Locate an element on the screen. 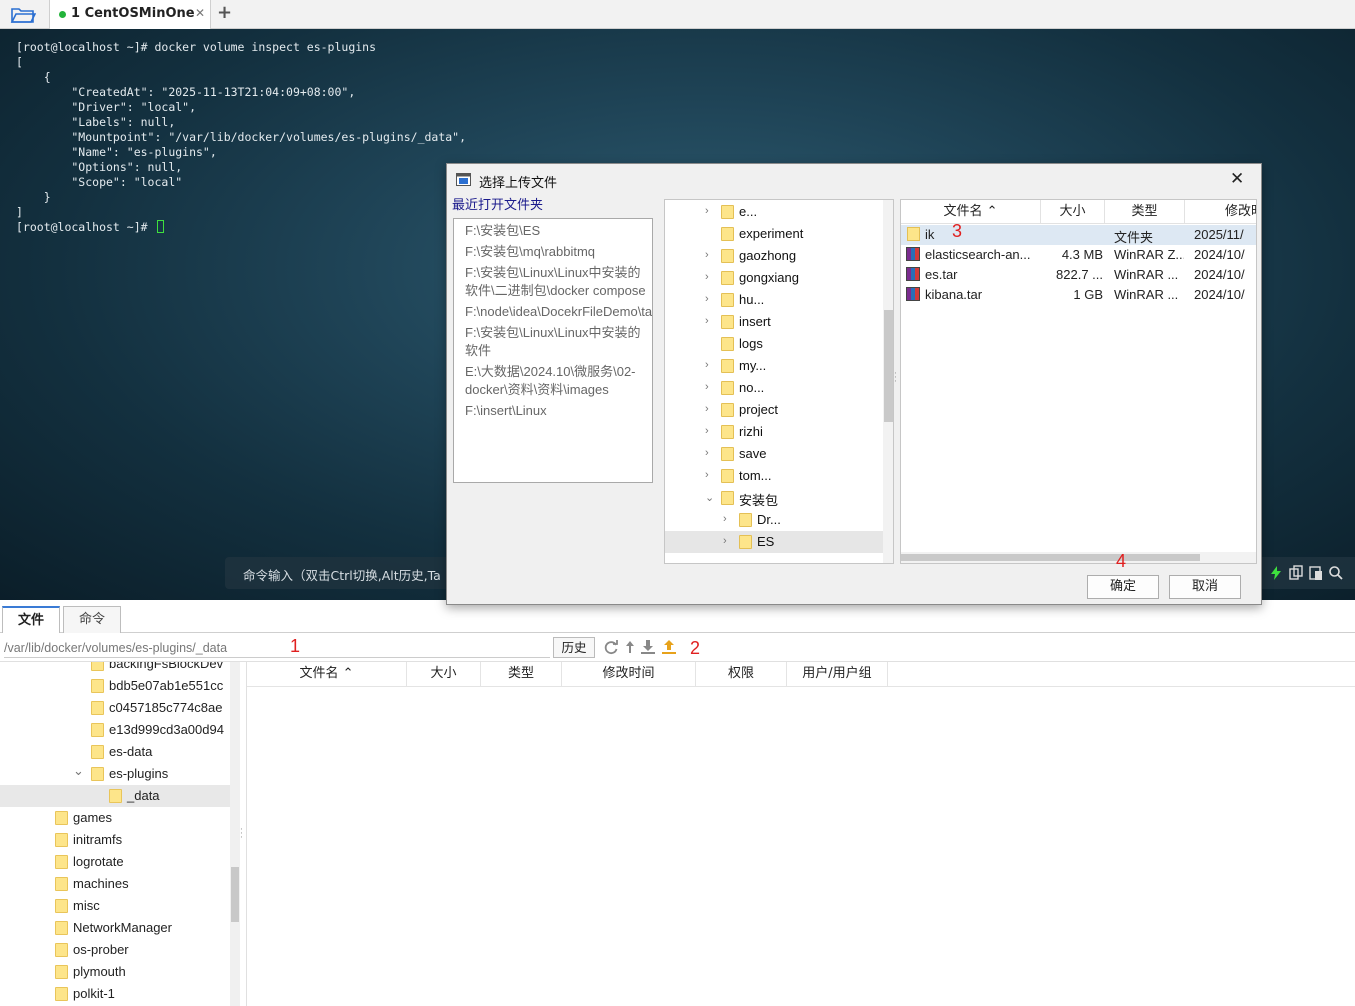 The width and height of the screenshot is (1355, 1006). tree-item: _data is located at coordinates (115, 796).